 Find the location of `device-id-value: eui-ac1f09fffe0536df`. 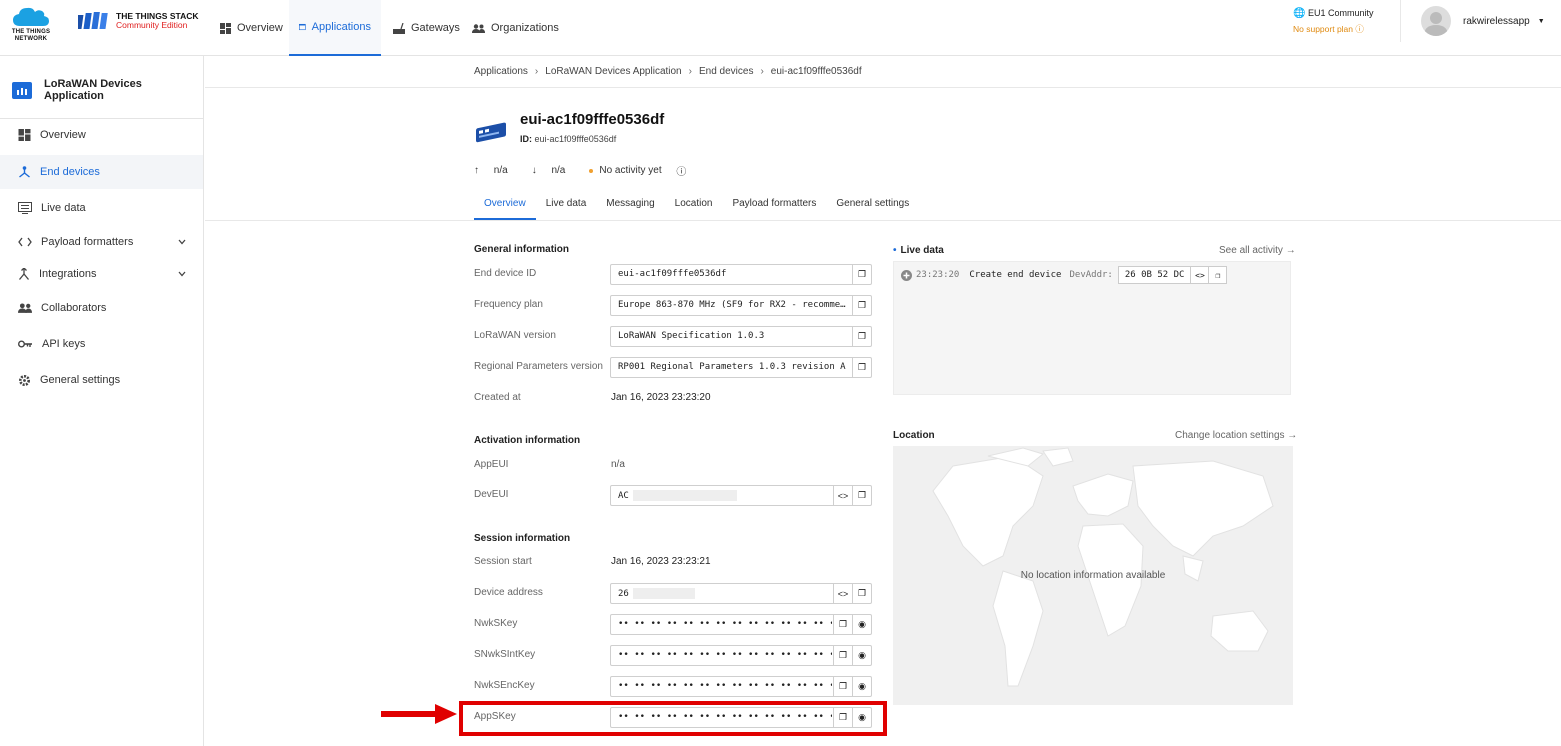

device-id-value: eui-ac1f09fffe0536df is located at coordinates (575, 139).